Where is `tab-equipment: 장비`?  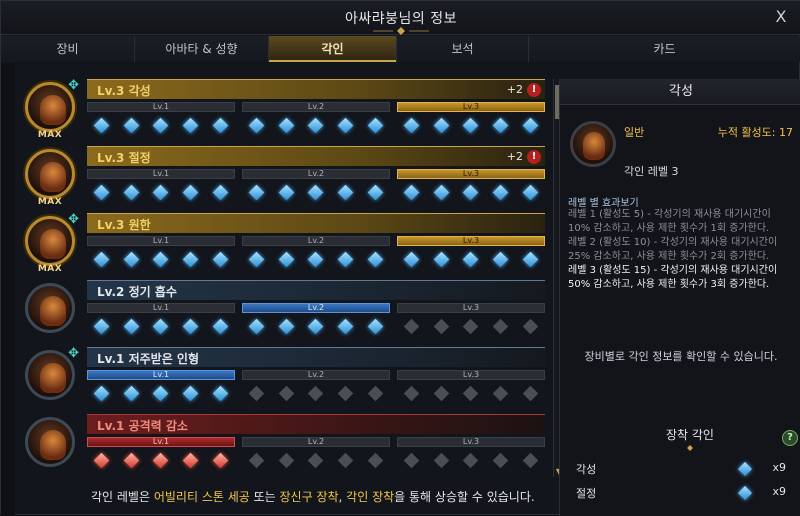 tab-equipment: 장비 is located at coordinates (68, 49).